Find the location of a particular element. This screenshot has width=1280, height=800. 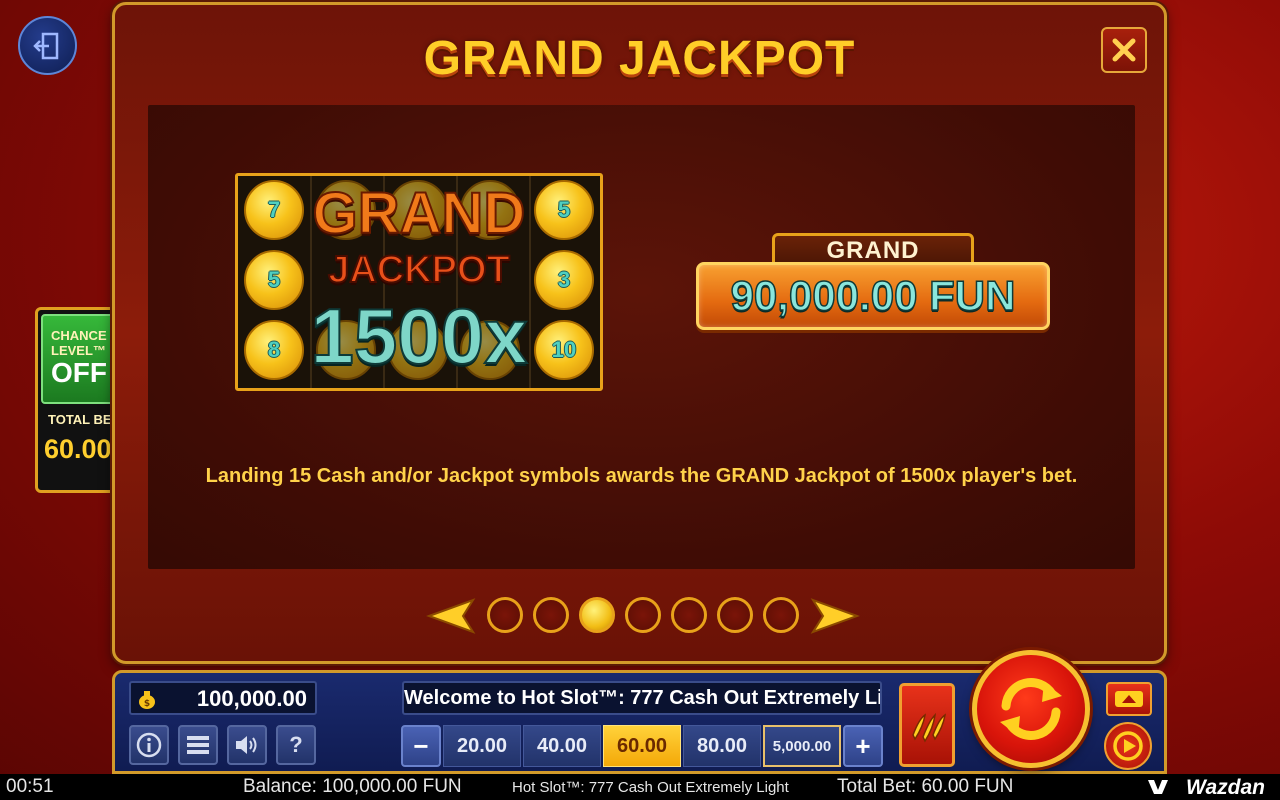

menu-icon is located at coordinates (198, 745).